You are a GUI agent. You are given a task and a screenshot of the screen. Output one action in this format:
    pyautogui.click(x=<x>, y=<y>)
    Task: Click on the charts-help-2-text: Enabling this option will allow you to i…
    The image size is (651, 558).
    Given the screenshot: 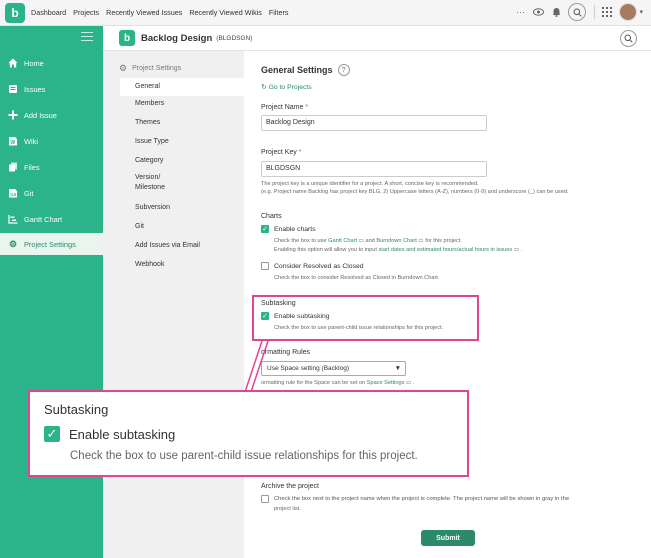 What is the action you would take?
    pyautogui.click(x=325, y=250)
    